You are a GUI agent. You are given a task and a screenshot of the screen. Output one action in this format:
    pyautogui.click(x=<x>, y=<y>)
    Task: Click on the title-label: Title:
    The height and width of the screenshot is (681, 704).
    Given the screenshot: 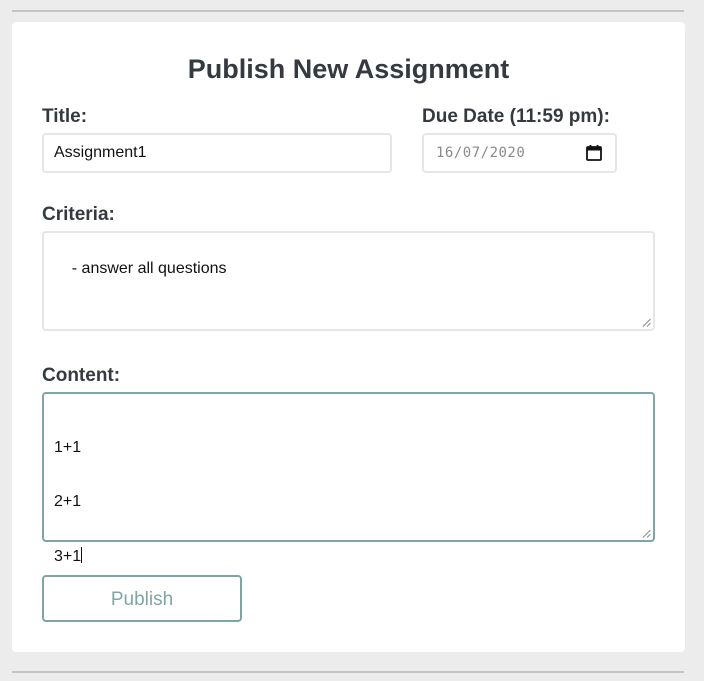 What is the action you would take?
    pyautogui.click(x=65, y=116)
    